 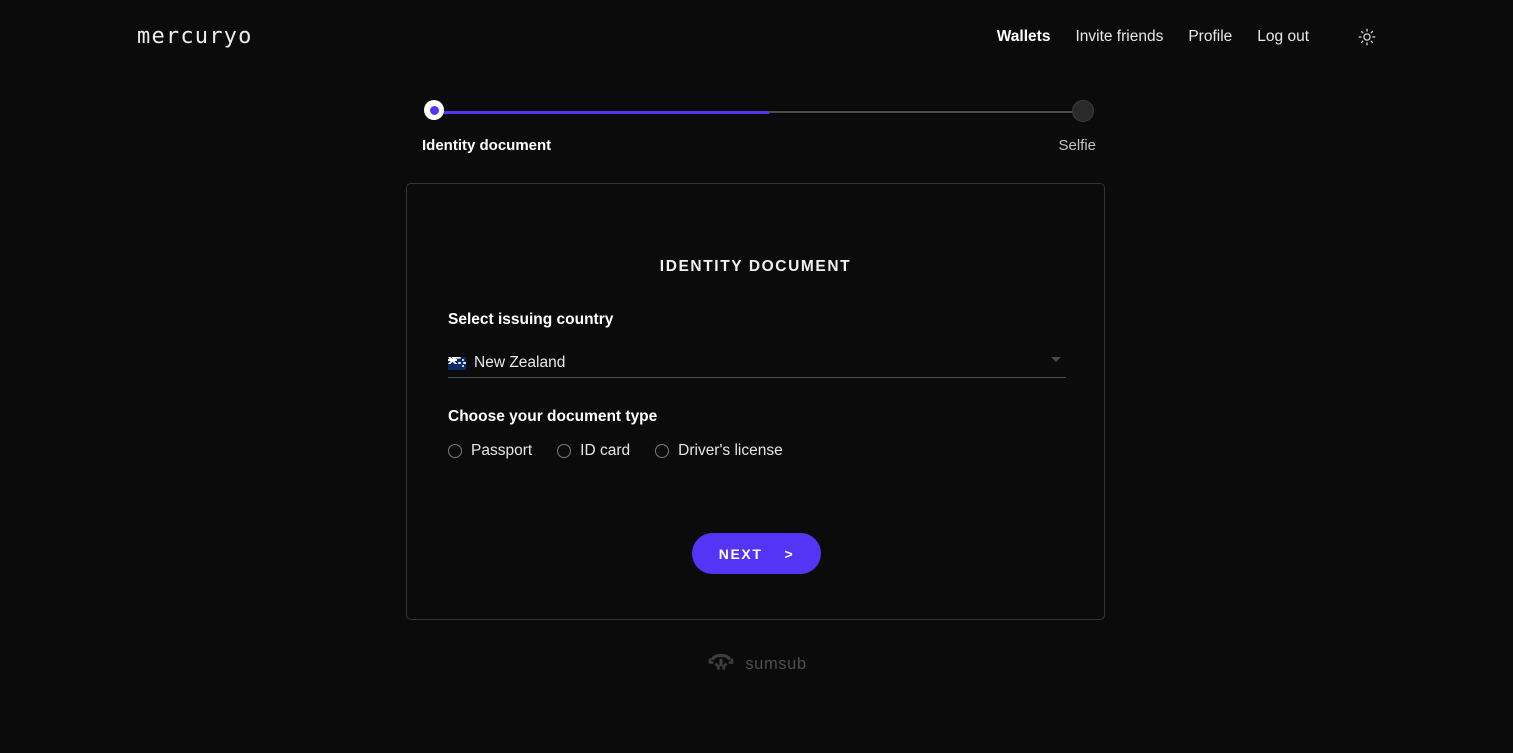 I want to click on stepper-track, so click(x=759, y=113).